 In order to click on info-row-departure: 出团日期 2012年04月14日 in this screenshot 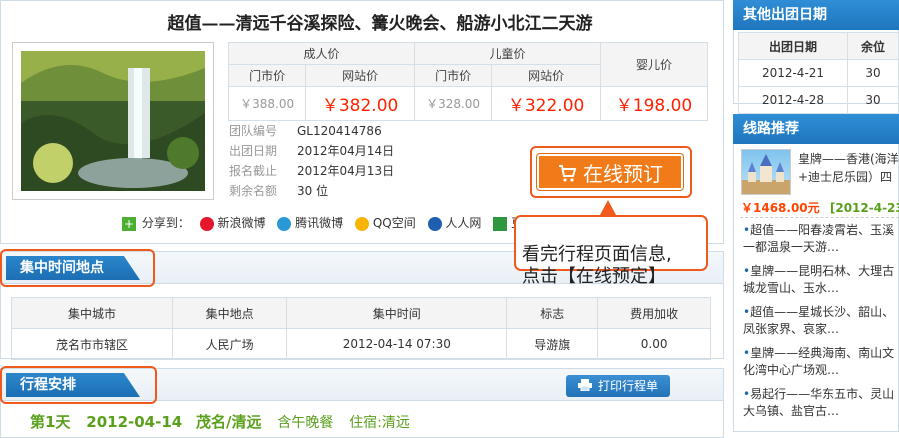, I will do `click(379, 151)`.